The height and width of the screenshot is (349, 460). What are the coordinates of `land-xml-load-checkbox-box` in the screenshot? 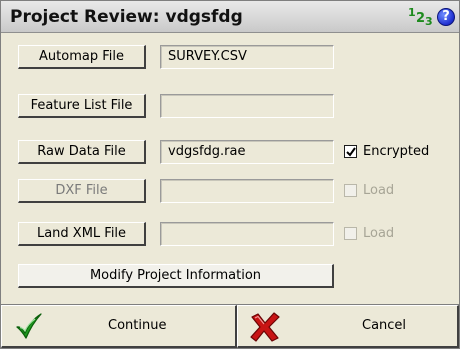 It's located at (350, 233).